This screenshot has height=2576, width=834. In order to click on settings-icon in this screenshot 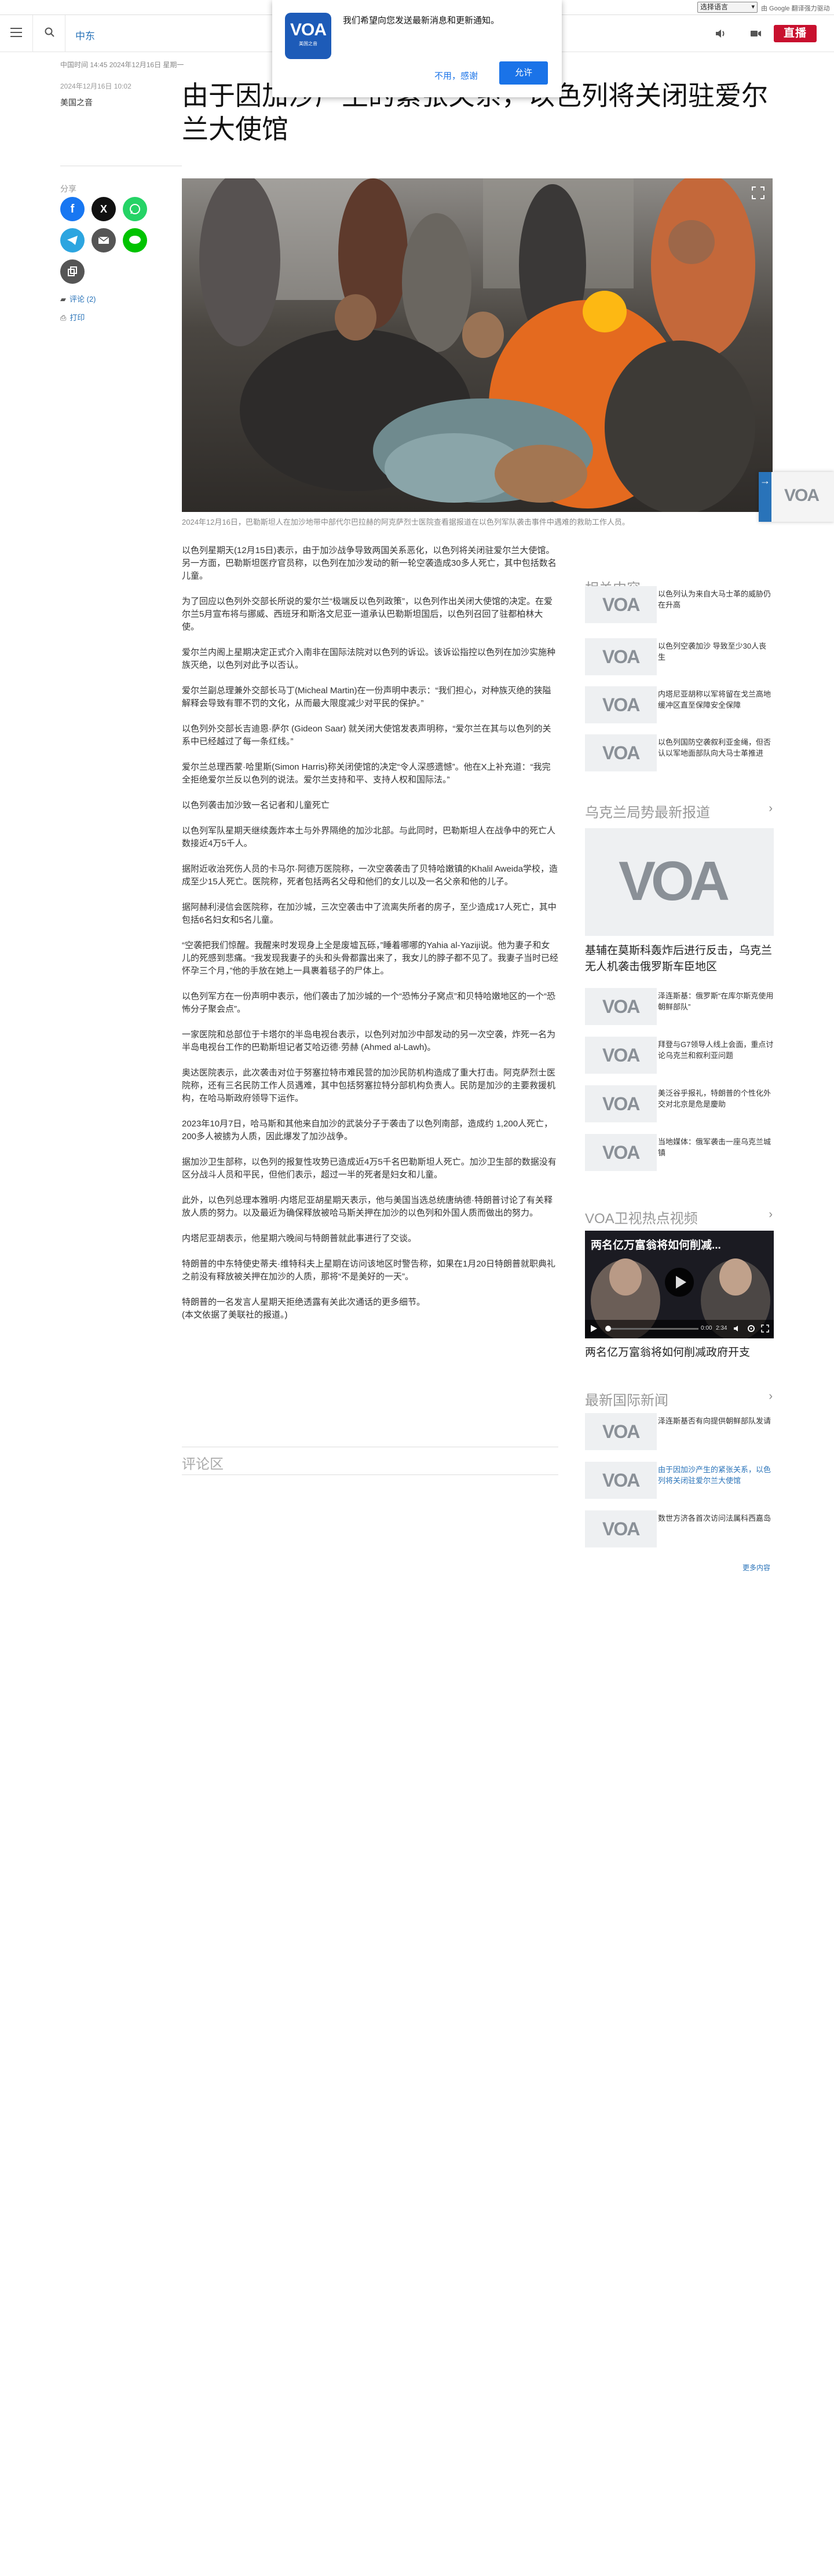, I will do `click(751, 1328)`.